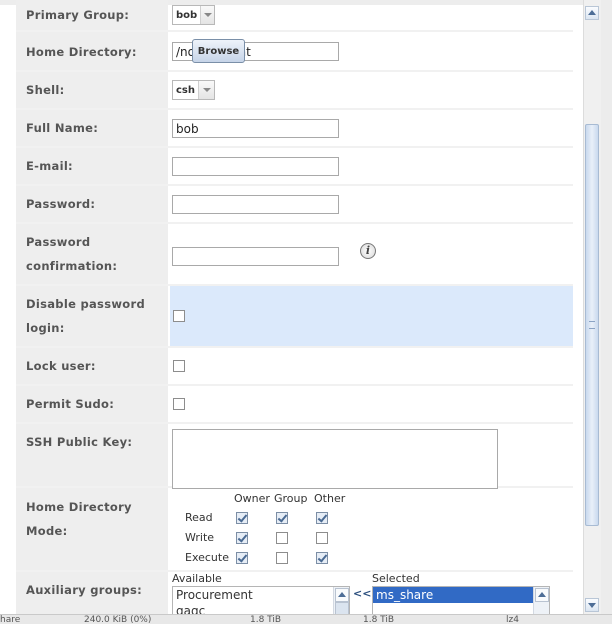 The image size is (612, 624). Describe the element at coordinates (282, 538) in the screenshot. I see `mode-write-group-checkbox` at that location.